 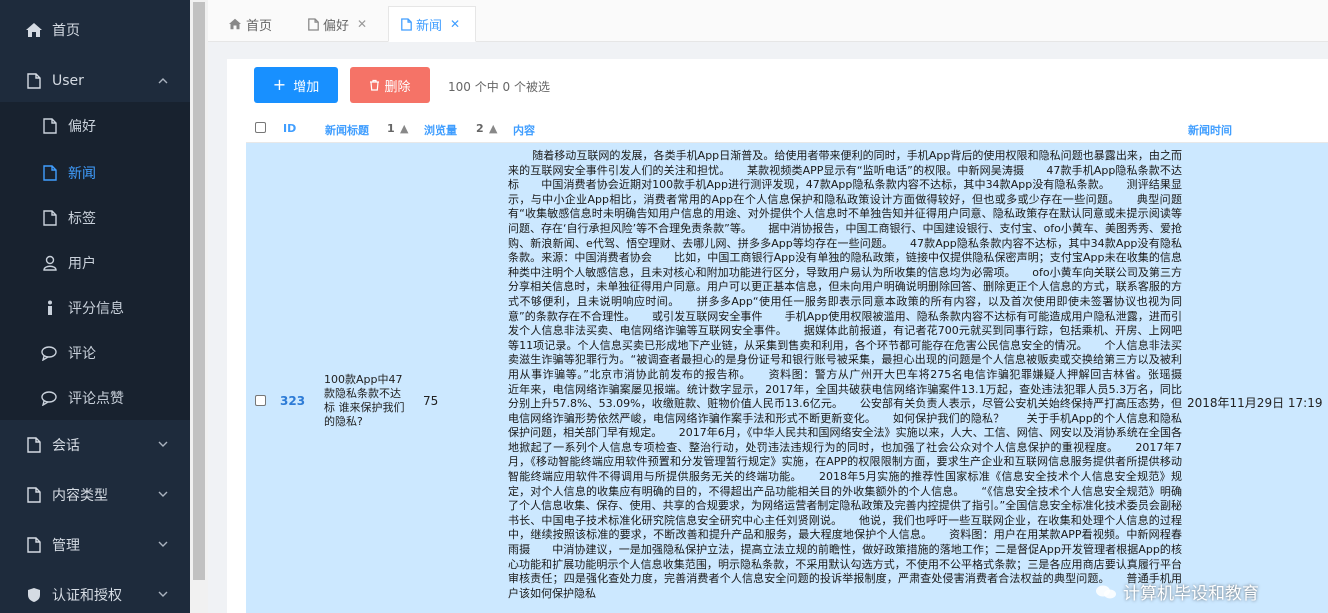 I want to click on sidebar-item-ratings: 评分信息, so click(x=95, y=307).